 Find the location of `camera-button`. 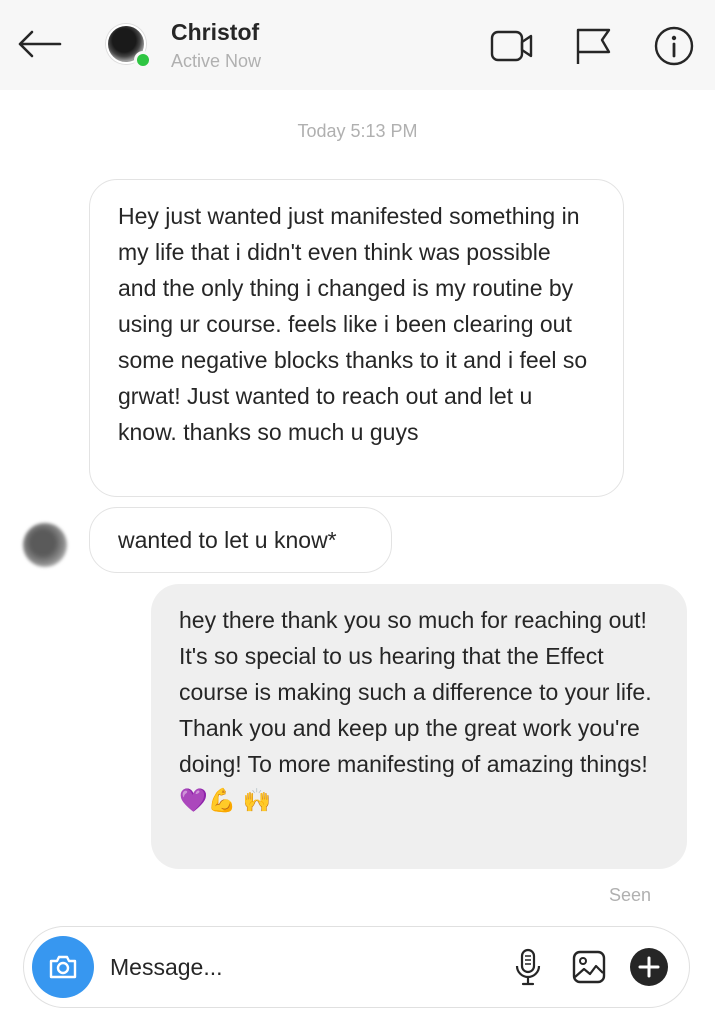

camera-button is located at coordinates (63, 967).